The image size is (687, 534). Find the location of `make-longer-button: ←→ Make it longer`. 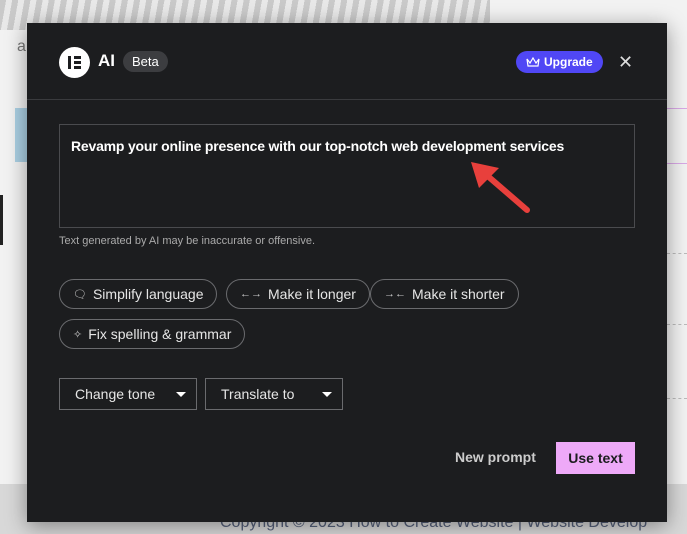

make-longer-button: ←→ Make it longer is located at coordinates (298, 294).